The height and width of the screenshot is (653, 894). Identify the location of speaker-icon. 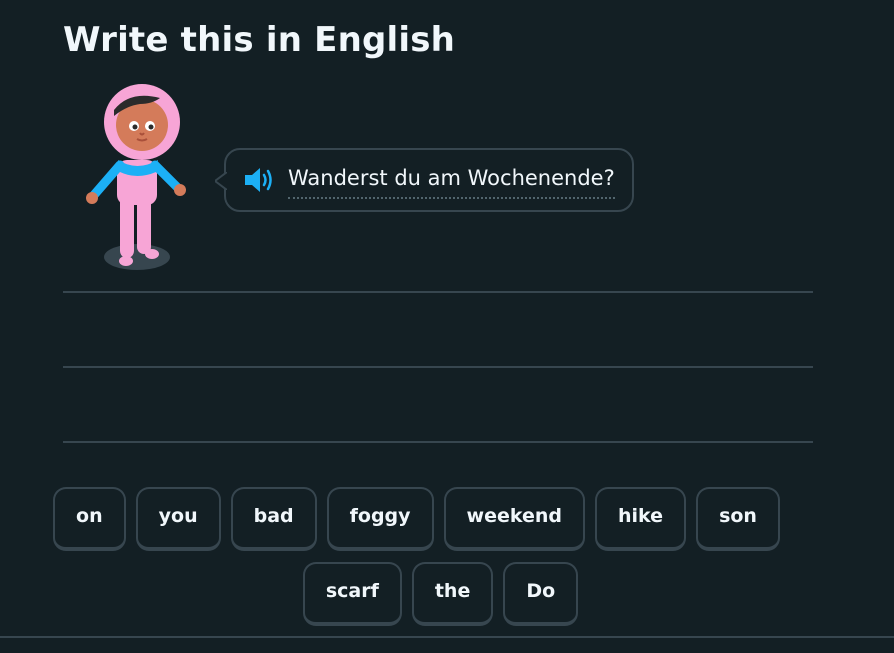
(259, 180).